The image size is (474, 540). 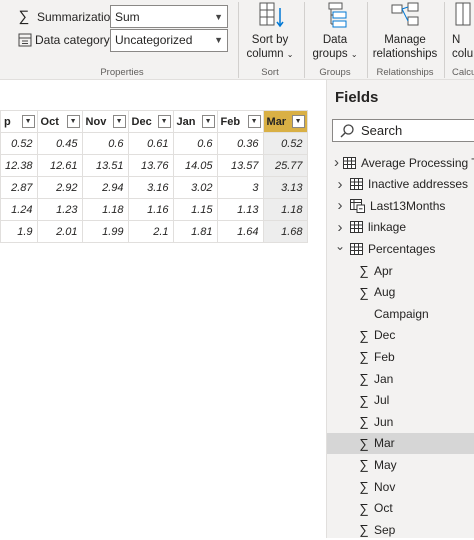 I want to click on table-cell: 0.45, so click(x=59, y=143).